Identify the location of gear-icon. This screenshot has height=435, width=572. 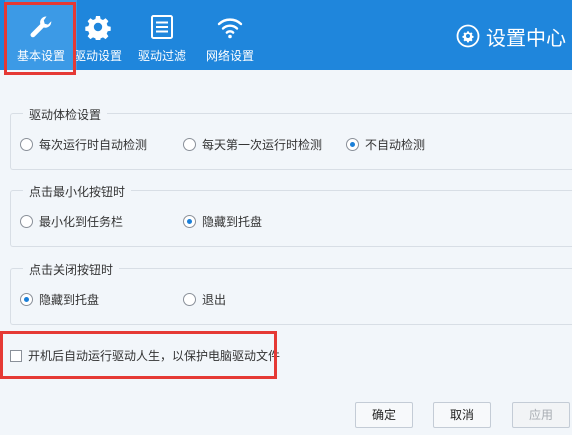
(98, 28).